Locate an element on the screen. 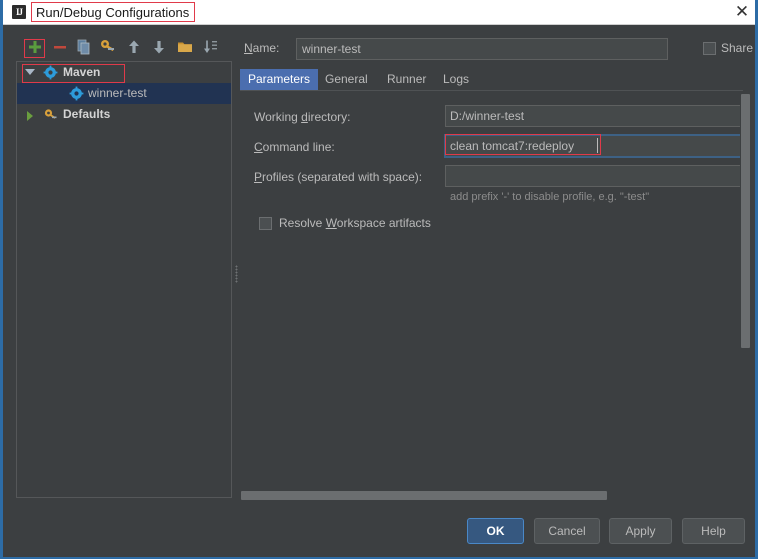 This screenshot has width=758, height=559. apply-button: Apply is located at coordinates (640, 531).